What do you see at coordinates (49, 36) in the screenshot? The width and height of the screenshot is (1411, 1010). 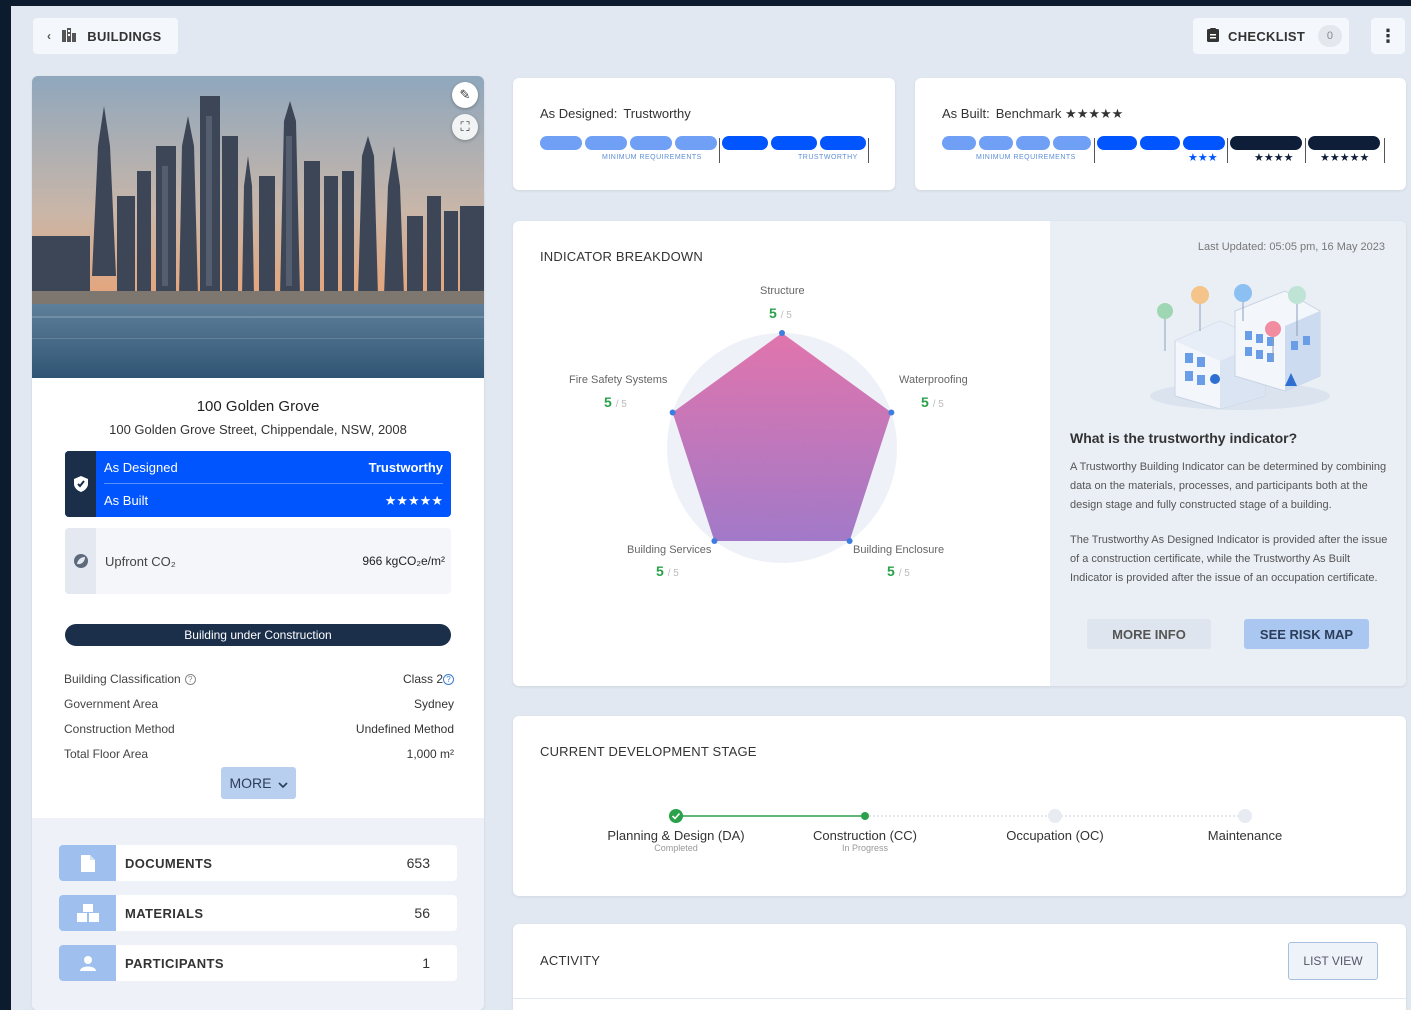 I see `chevron-left-icon: ‹` at bounding box center [49, 36].